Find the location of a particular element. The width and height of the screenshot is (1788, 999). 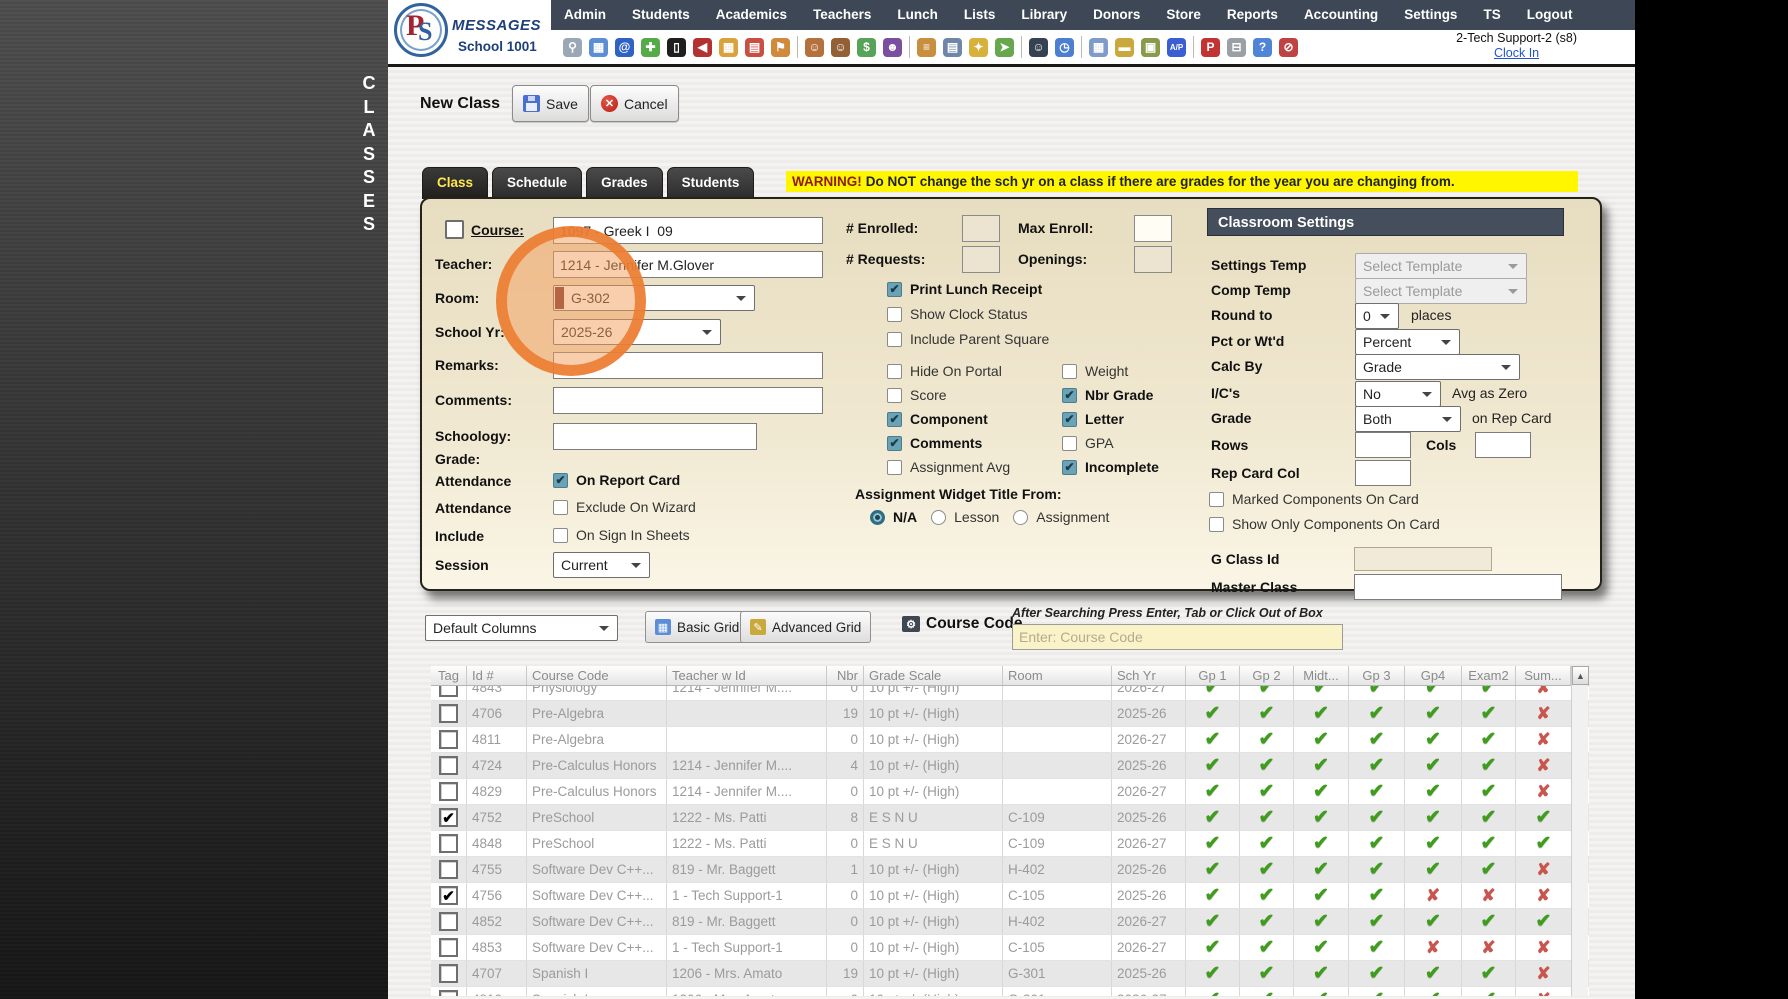

column-header-exam2: Exam2 is located at coordinates (1489, 675).